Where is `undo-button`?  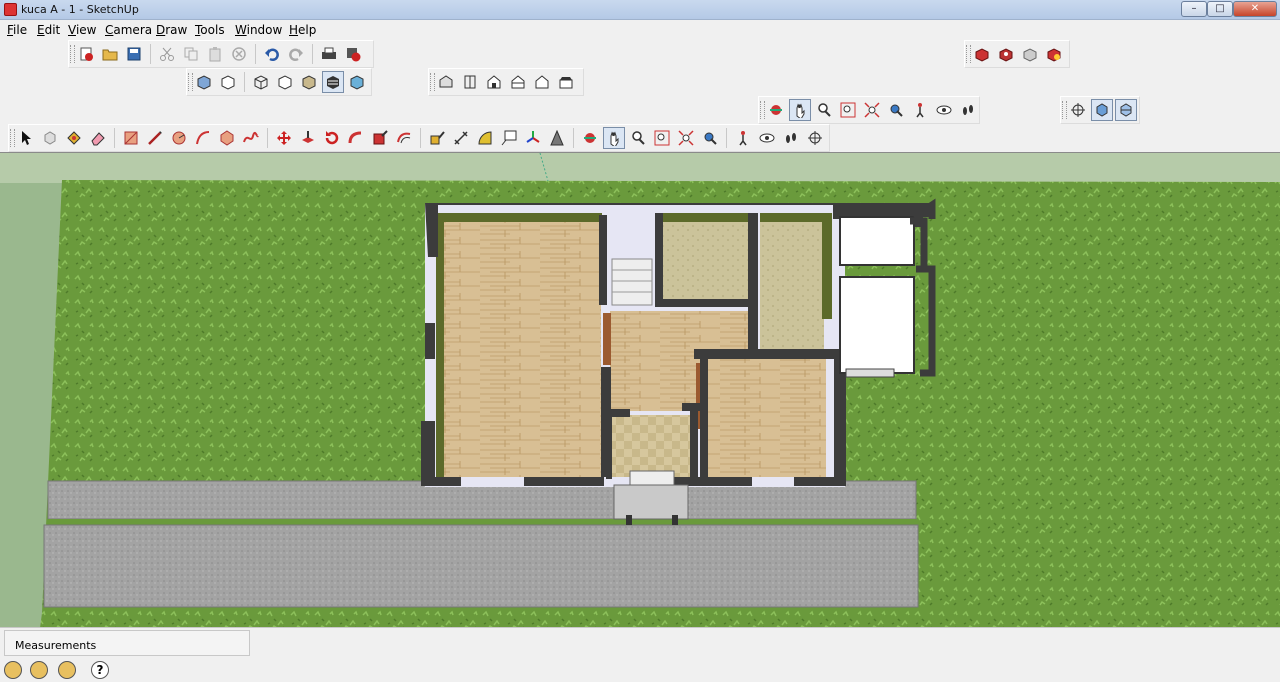
undo-button is located at coordinates (272, 54).